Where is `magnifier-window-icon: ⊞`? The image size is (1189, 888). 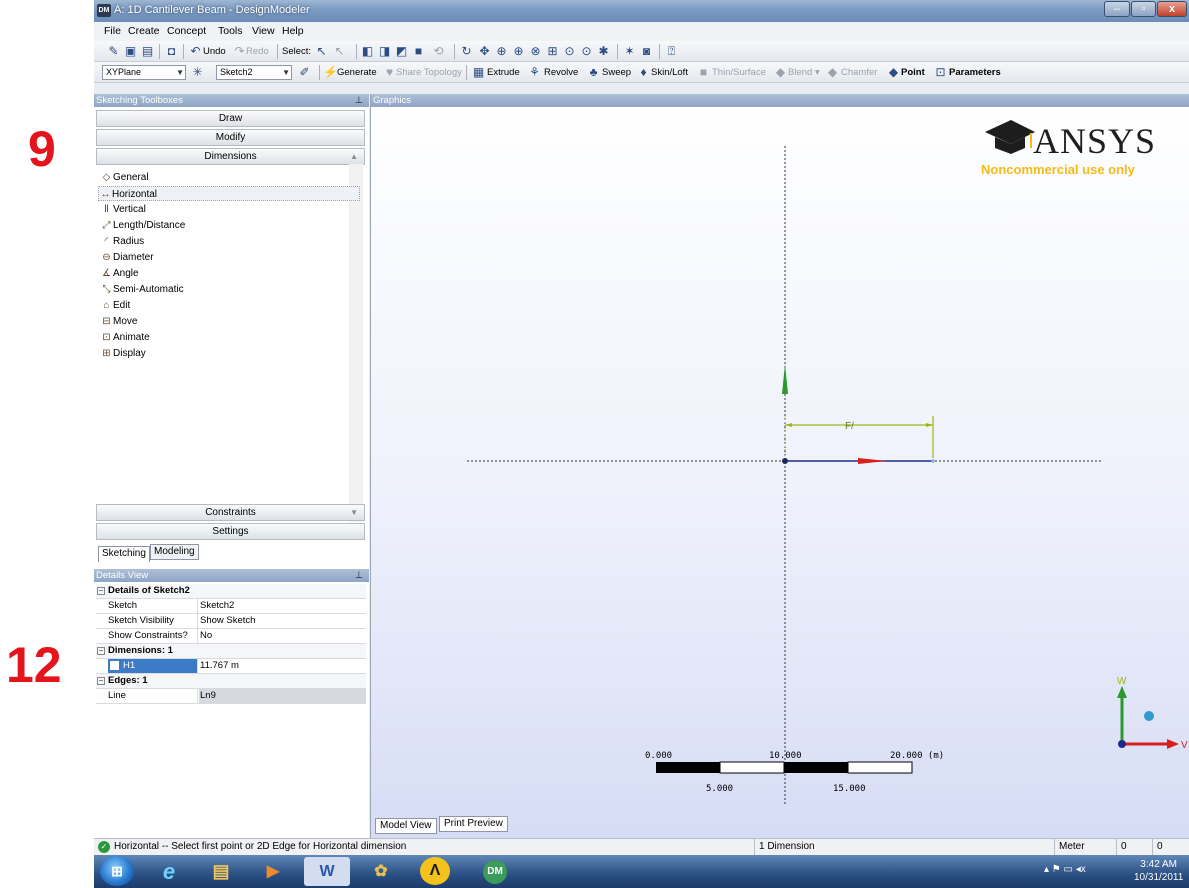 magnifier-window-icon: ⊞ is located at coordinates (552, 51).